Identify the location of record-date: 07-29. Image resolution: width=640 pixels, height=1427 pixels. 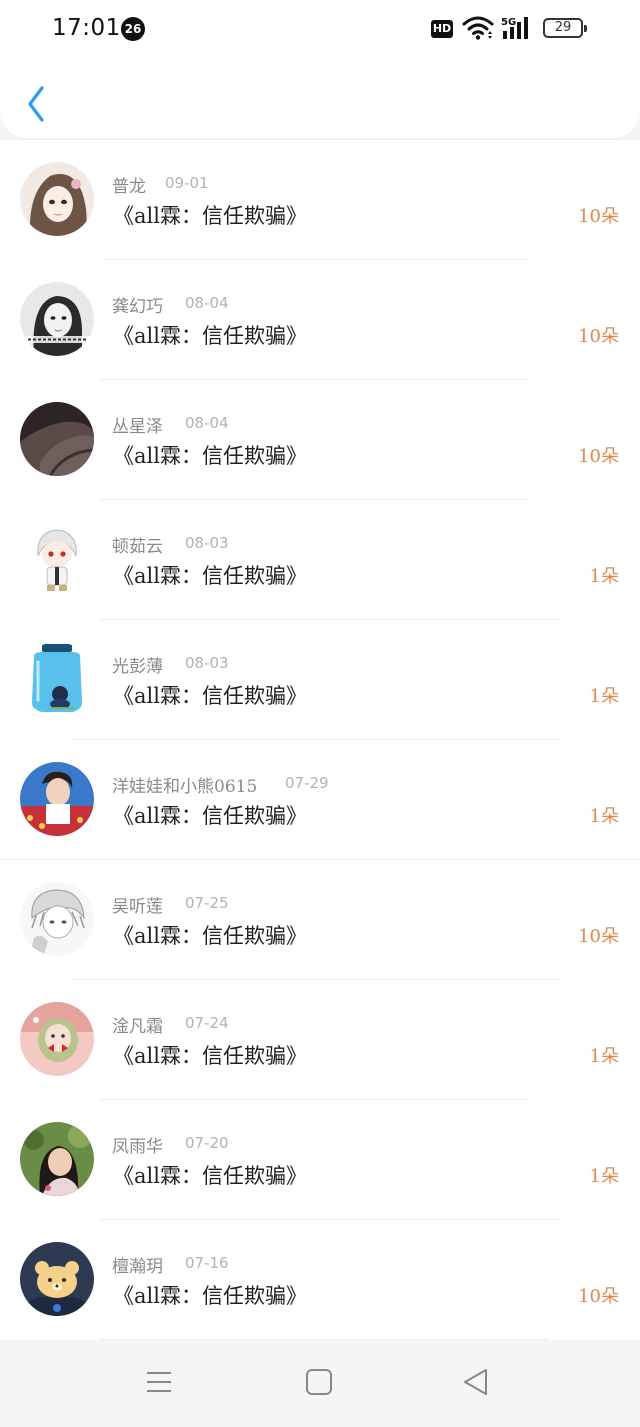
(307, 783).